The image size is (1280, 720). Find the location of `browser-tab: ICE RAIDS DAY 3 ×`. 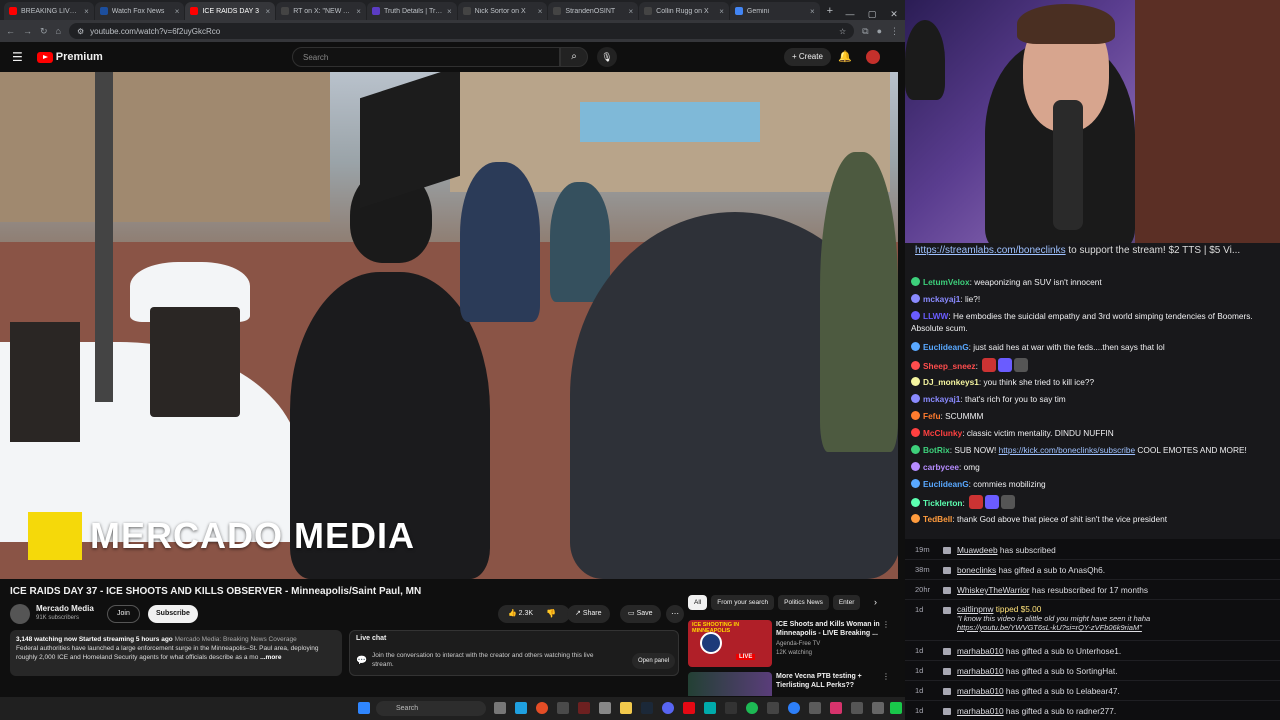

browser-tab: ICE RAIDS DAY 3 × is located at coordinates (230, 11).